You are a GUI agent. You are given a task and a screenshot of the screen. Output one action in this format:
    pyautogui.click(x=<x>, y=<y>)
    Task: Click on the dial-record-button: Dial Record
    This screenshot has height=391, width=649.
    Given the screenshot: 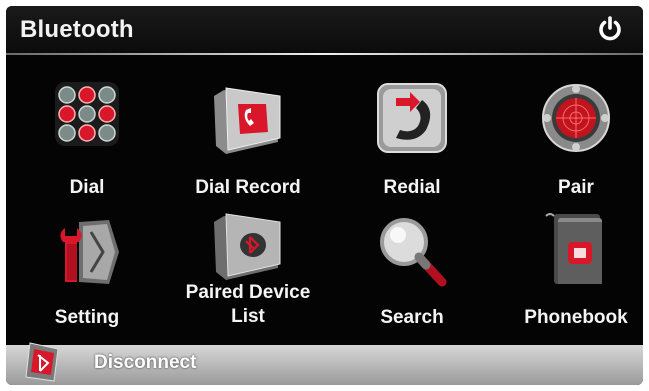 What is the action you would take?
    pyautogui.click(x=248, y=143)
    